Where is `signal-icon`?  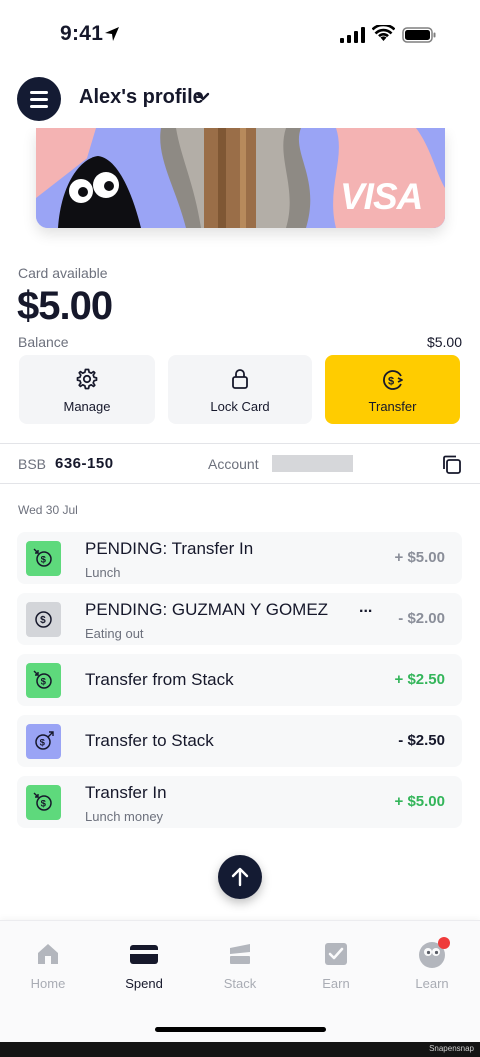
signal-icon is located at coordinates (352, 35).